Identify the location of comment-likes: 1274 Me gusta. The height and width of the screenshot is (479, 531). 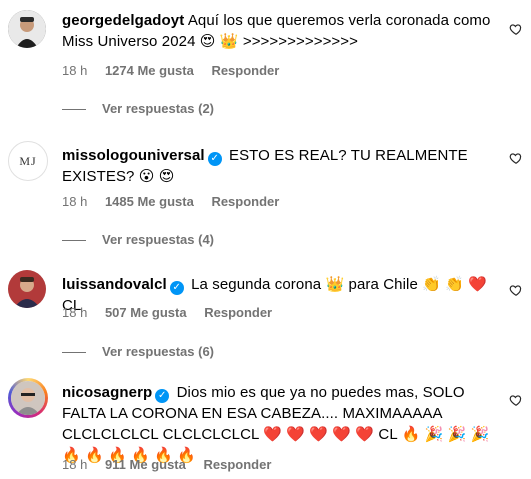
(149, 70).